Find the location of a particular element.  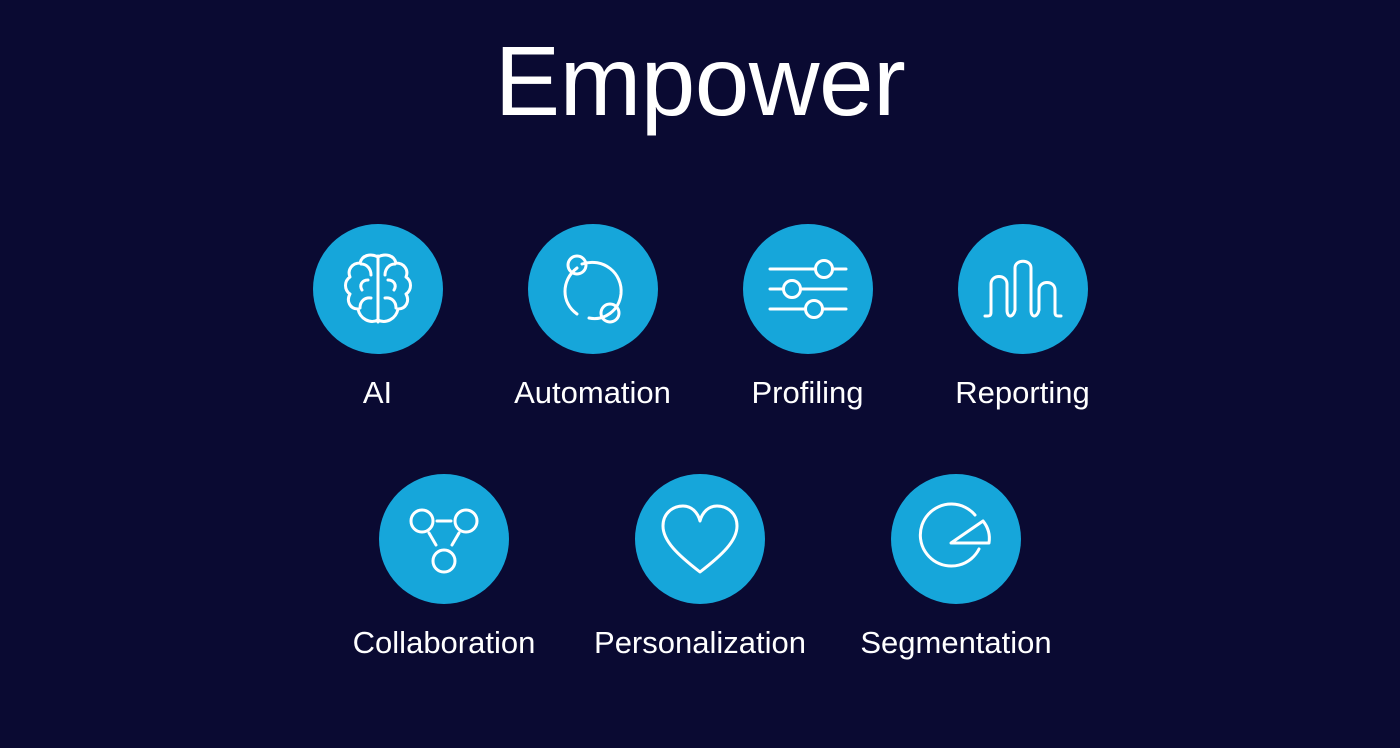

feature-icon-circle-profiling is located at coordinates (807, 289).